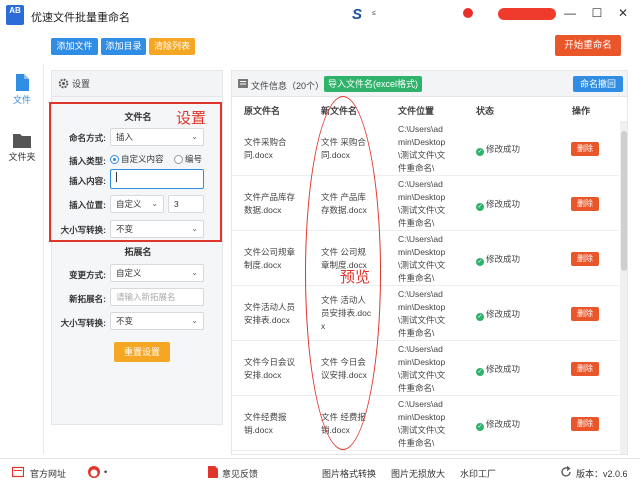  I want to click on user-avatar, so click(468, 13).